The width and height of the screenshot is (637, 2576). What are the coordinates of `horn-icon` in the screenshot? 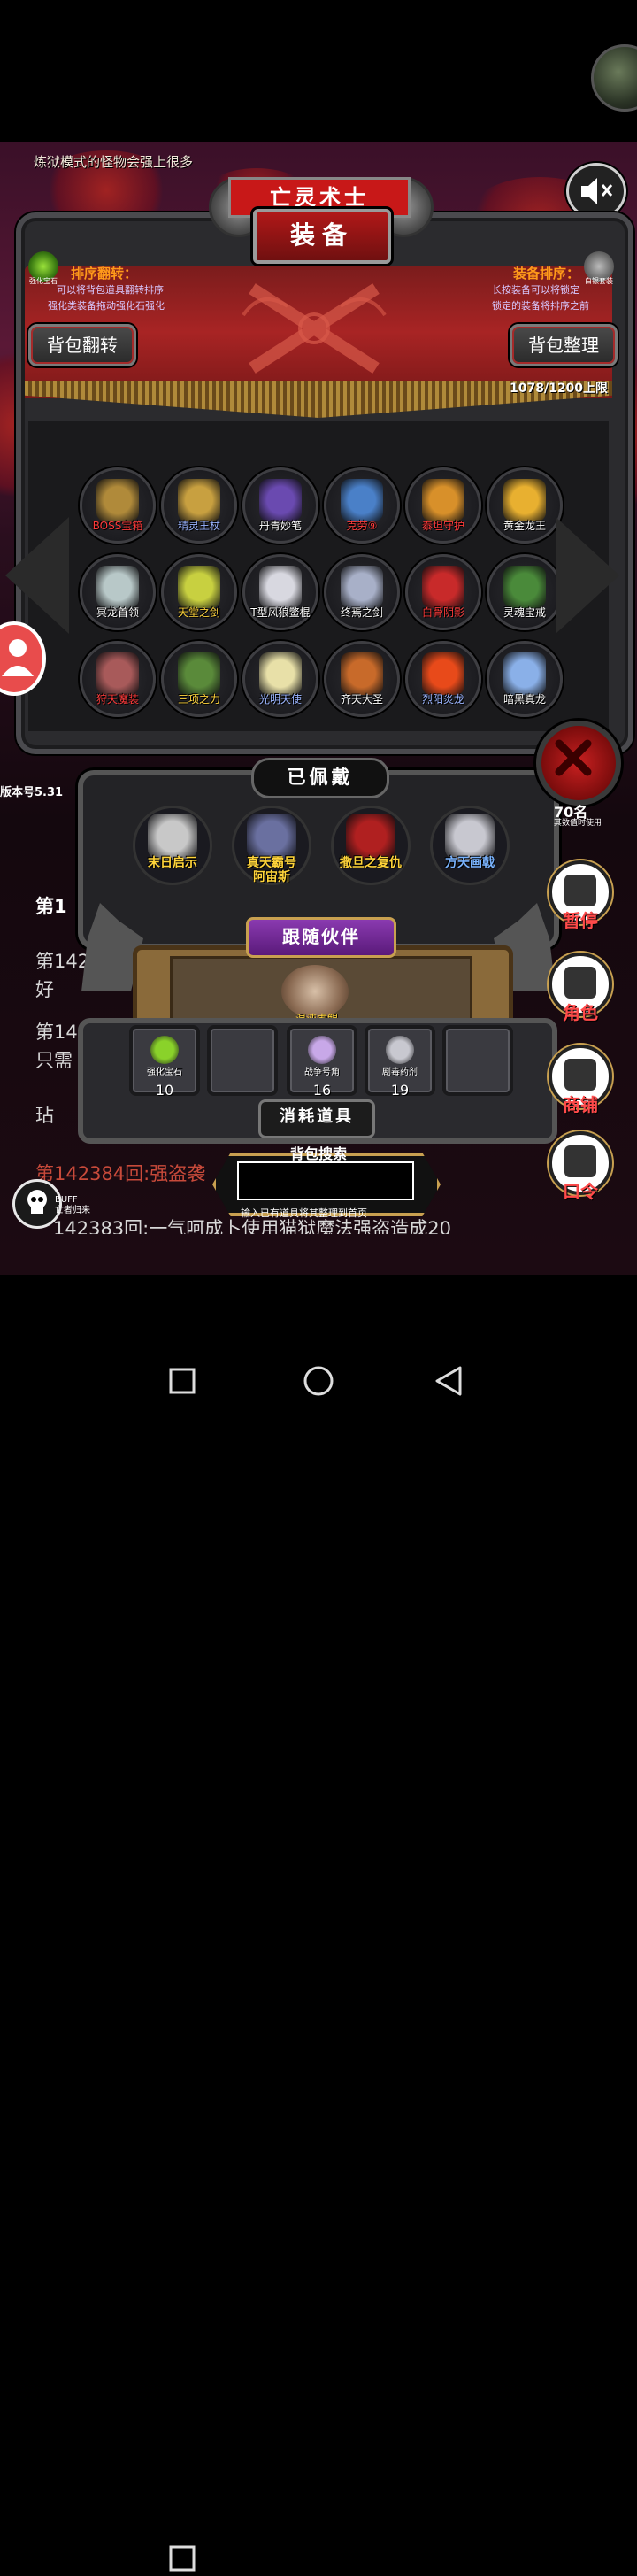 It's located at (322, 1050).